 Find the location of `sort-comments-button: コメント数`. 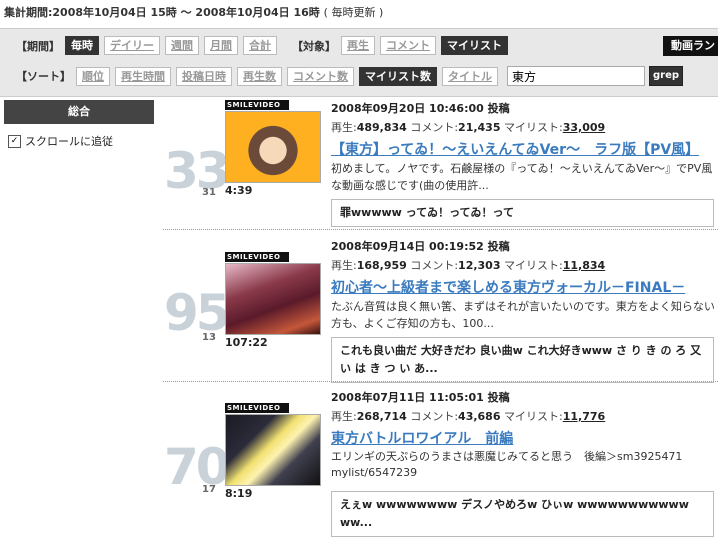

sort-comments-button: コメント数 is located at coordinates (320, 76).